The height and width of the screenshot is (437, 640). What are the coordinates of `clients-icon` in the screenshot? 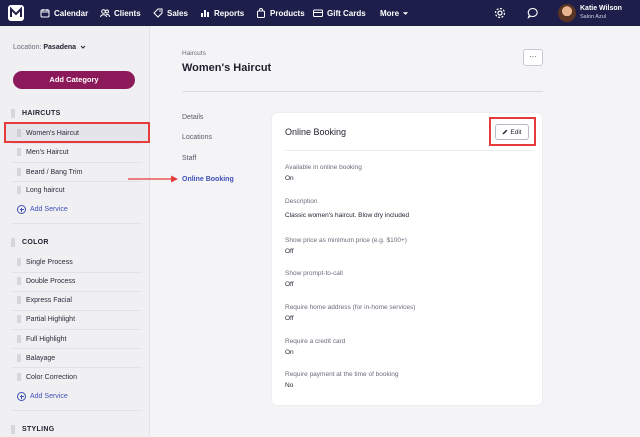 It's located at (105, 13).